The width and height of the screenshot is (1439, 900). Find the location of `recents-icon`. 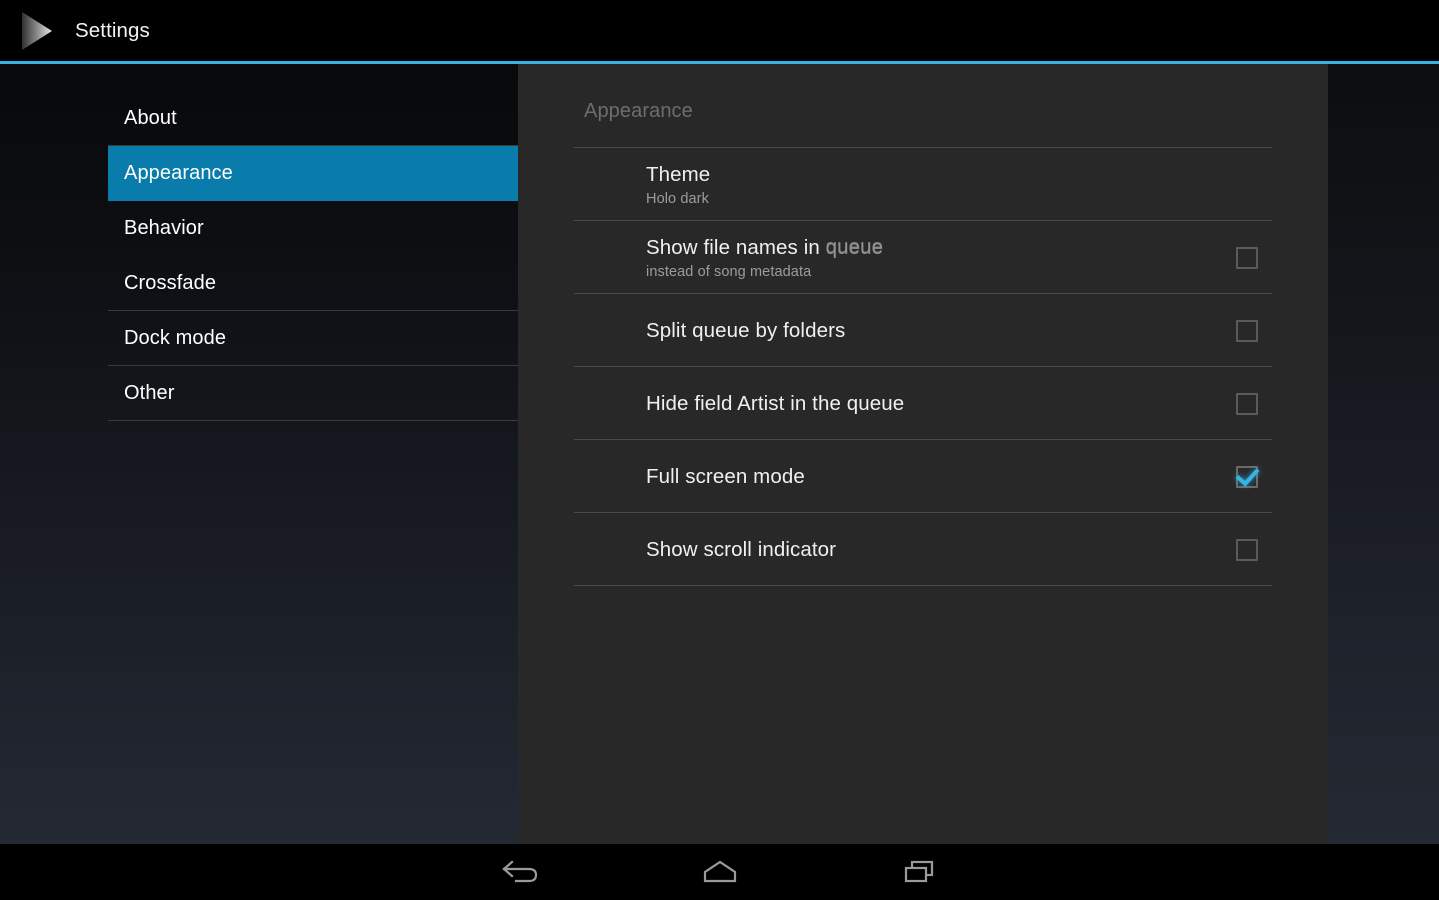

recents-icon is located at coordinates (920, 872).